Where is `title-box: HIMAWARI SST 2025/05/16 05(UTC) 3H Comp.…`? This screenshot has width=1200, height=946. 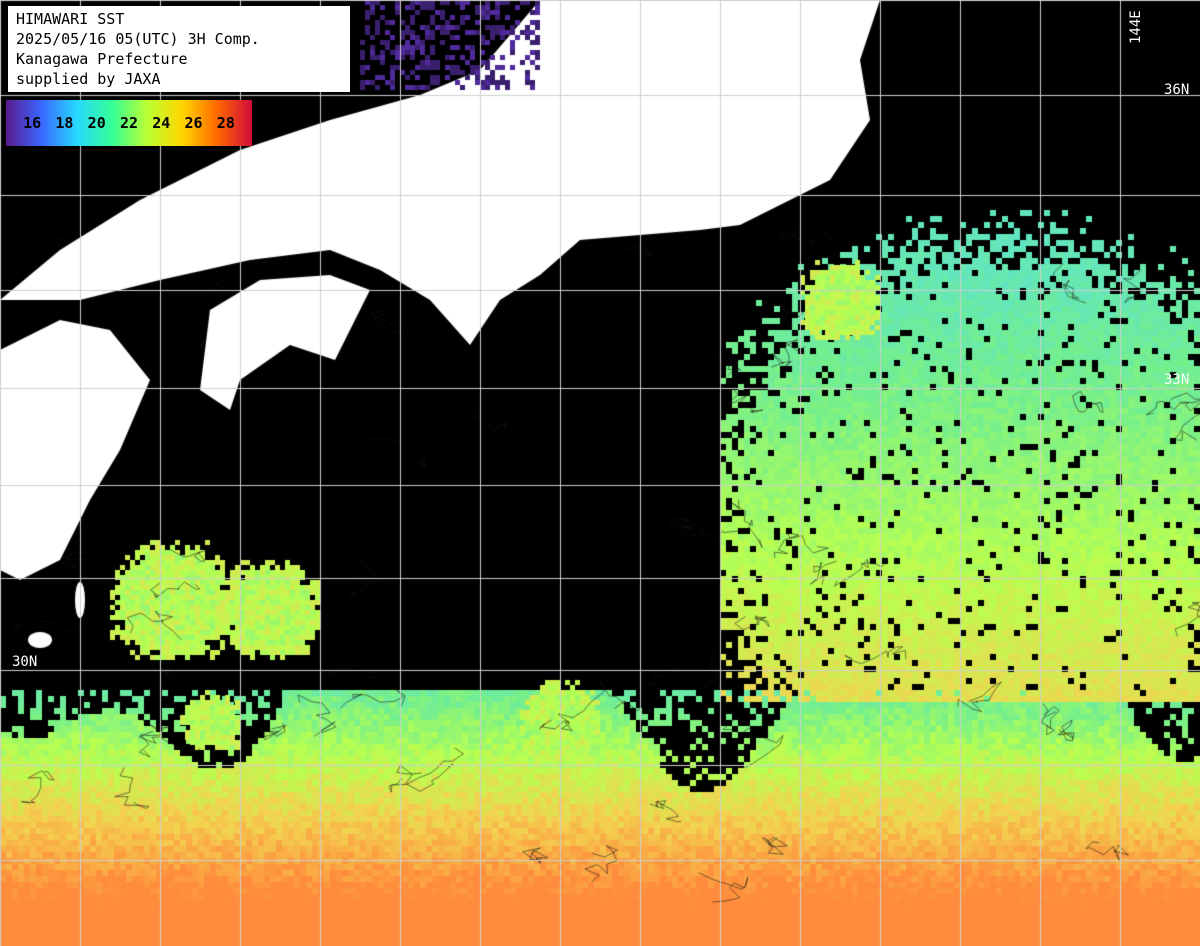 title-box: HIMAWARI SST 2025/05/16 05(UTC) 3H Comp.… is located at coordinates (179, 49).